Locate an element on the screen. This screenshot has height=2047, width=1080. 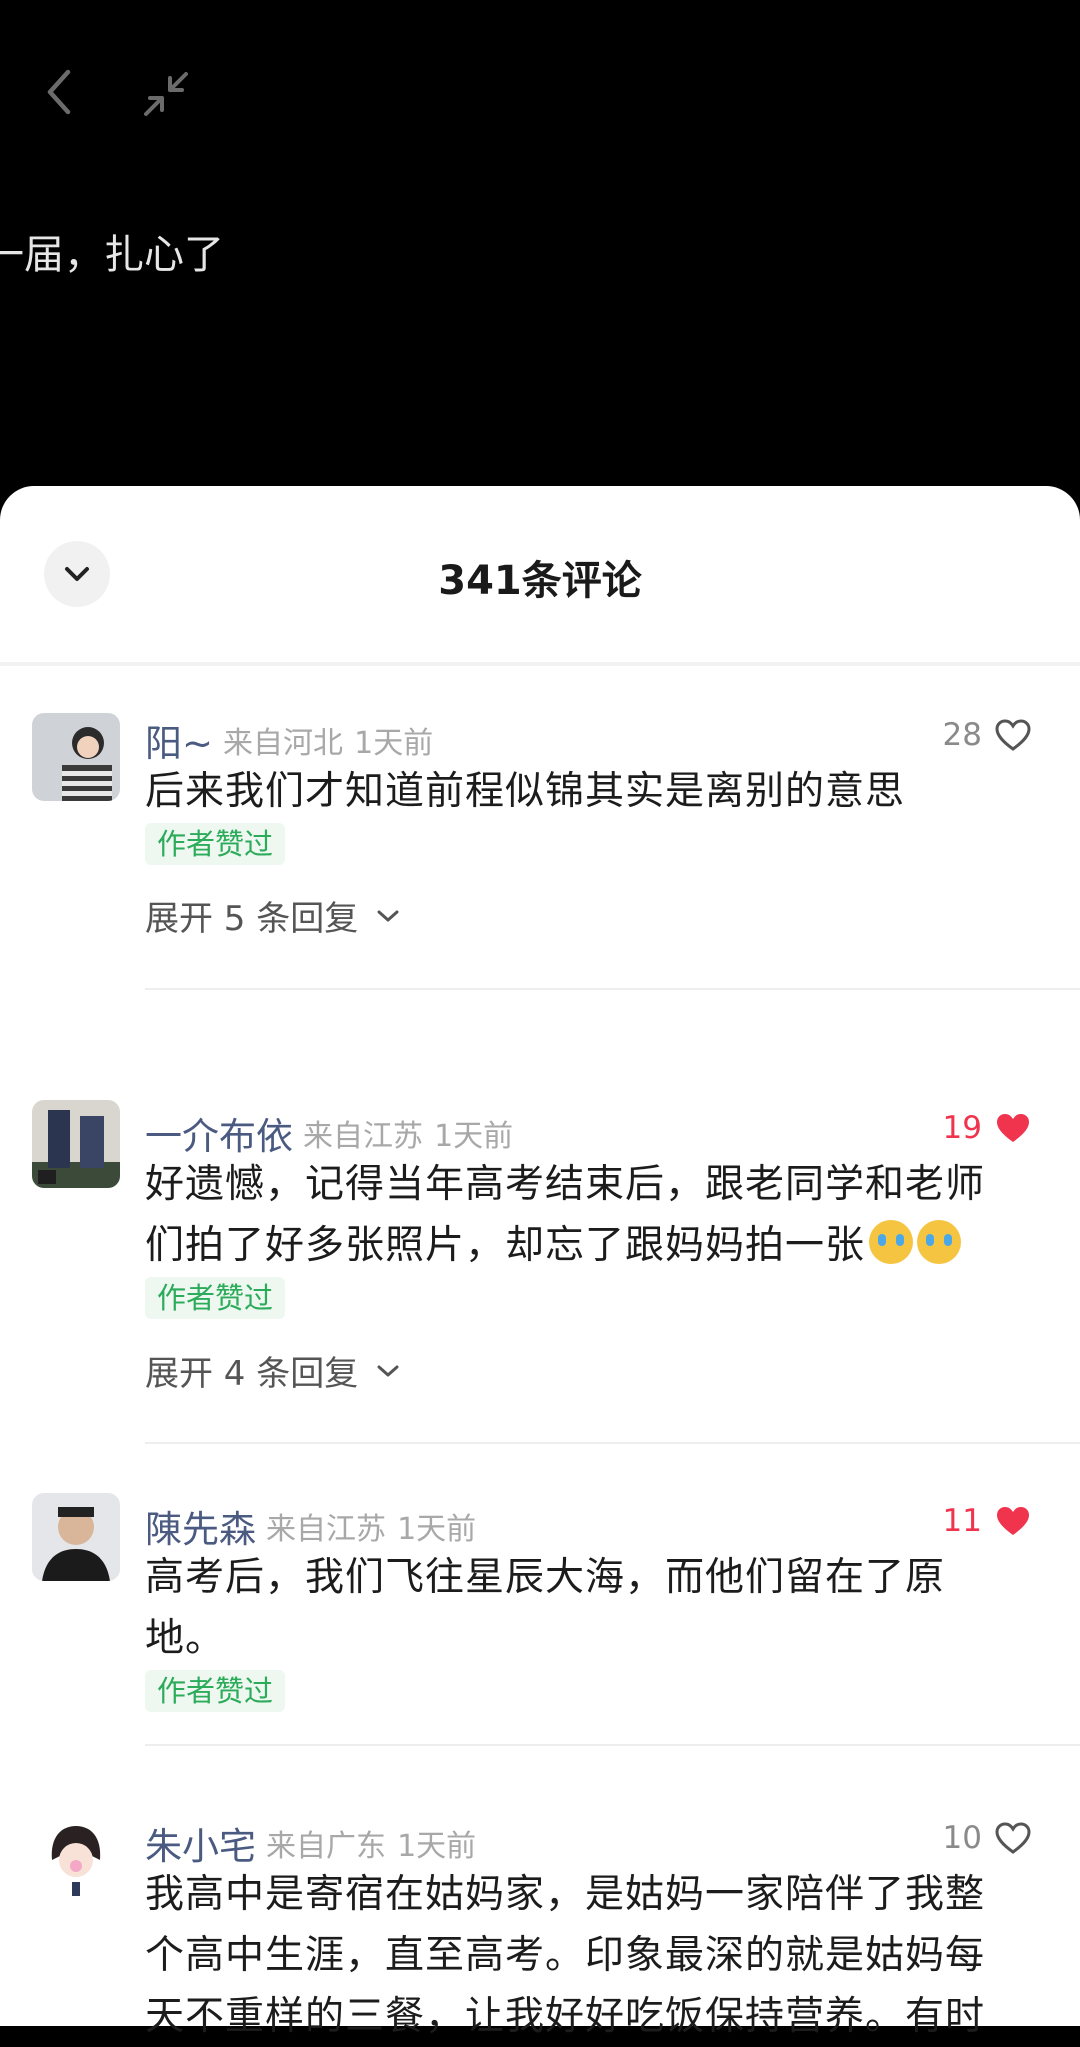
comment-meta-row: 朱小宅 来自广东 1天前 is located at coordinates (310, 1842).